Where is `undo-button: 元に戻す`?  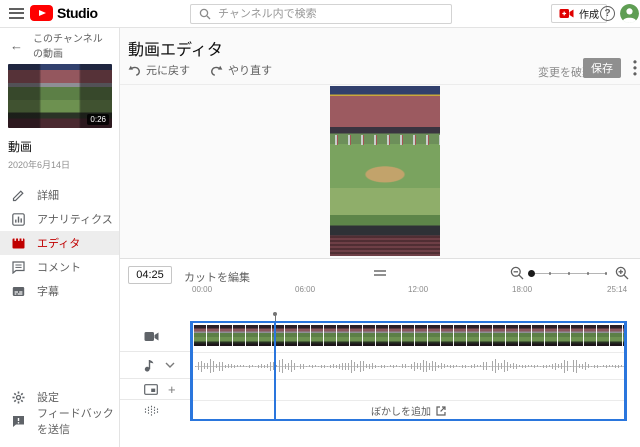 undo-button: 元に戻す is located at coordinates (159, 70).